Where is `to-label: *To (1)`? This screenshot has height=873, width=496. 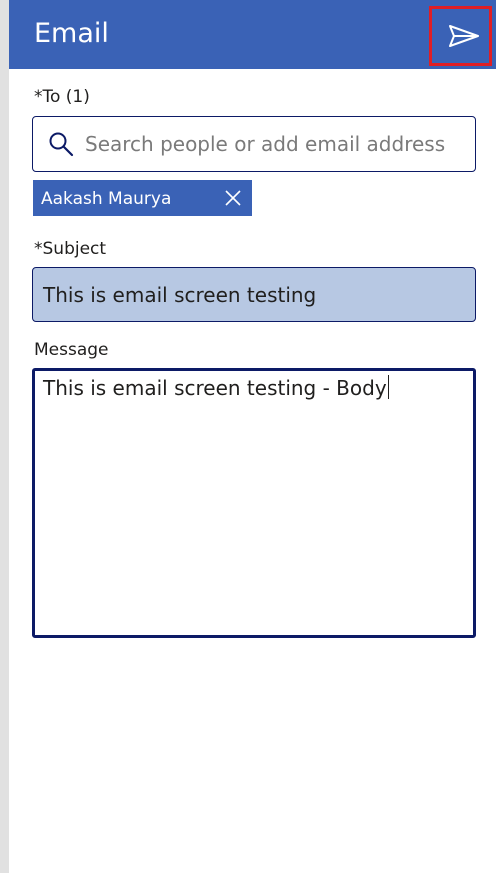
to-label: *To (1) is located at coordinates (62, 97).